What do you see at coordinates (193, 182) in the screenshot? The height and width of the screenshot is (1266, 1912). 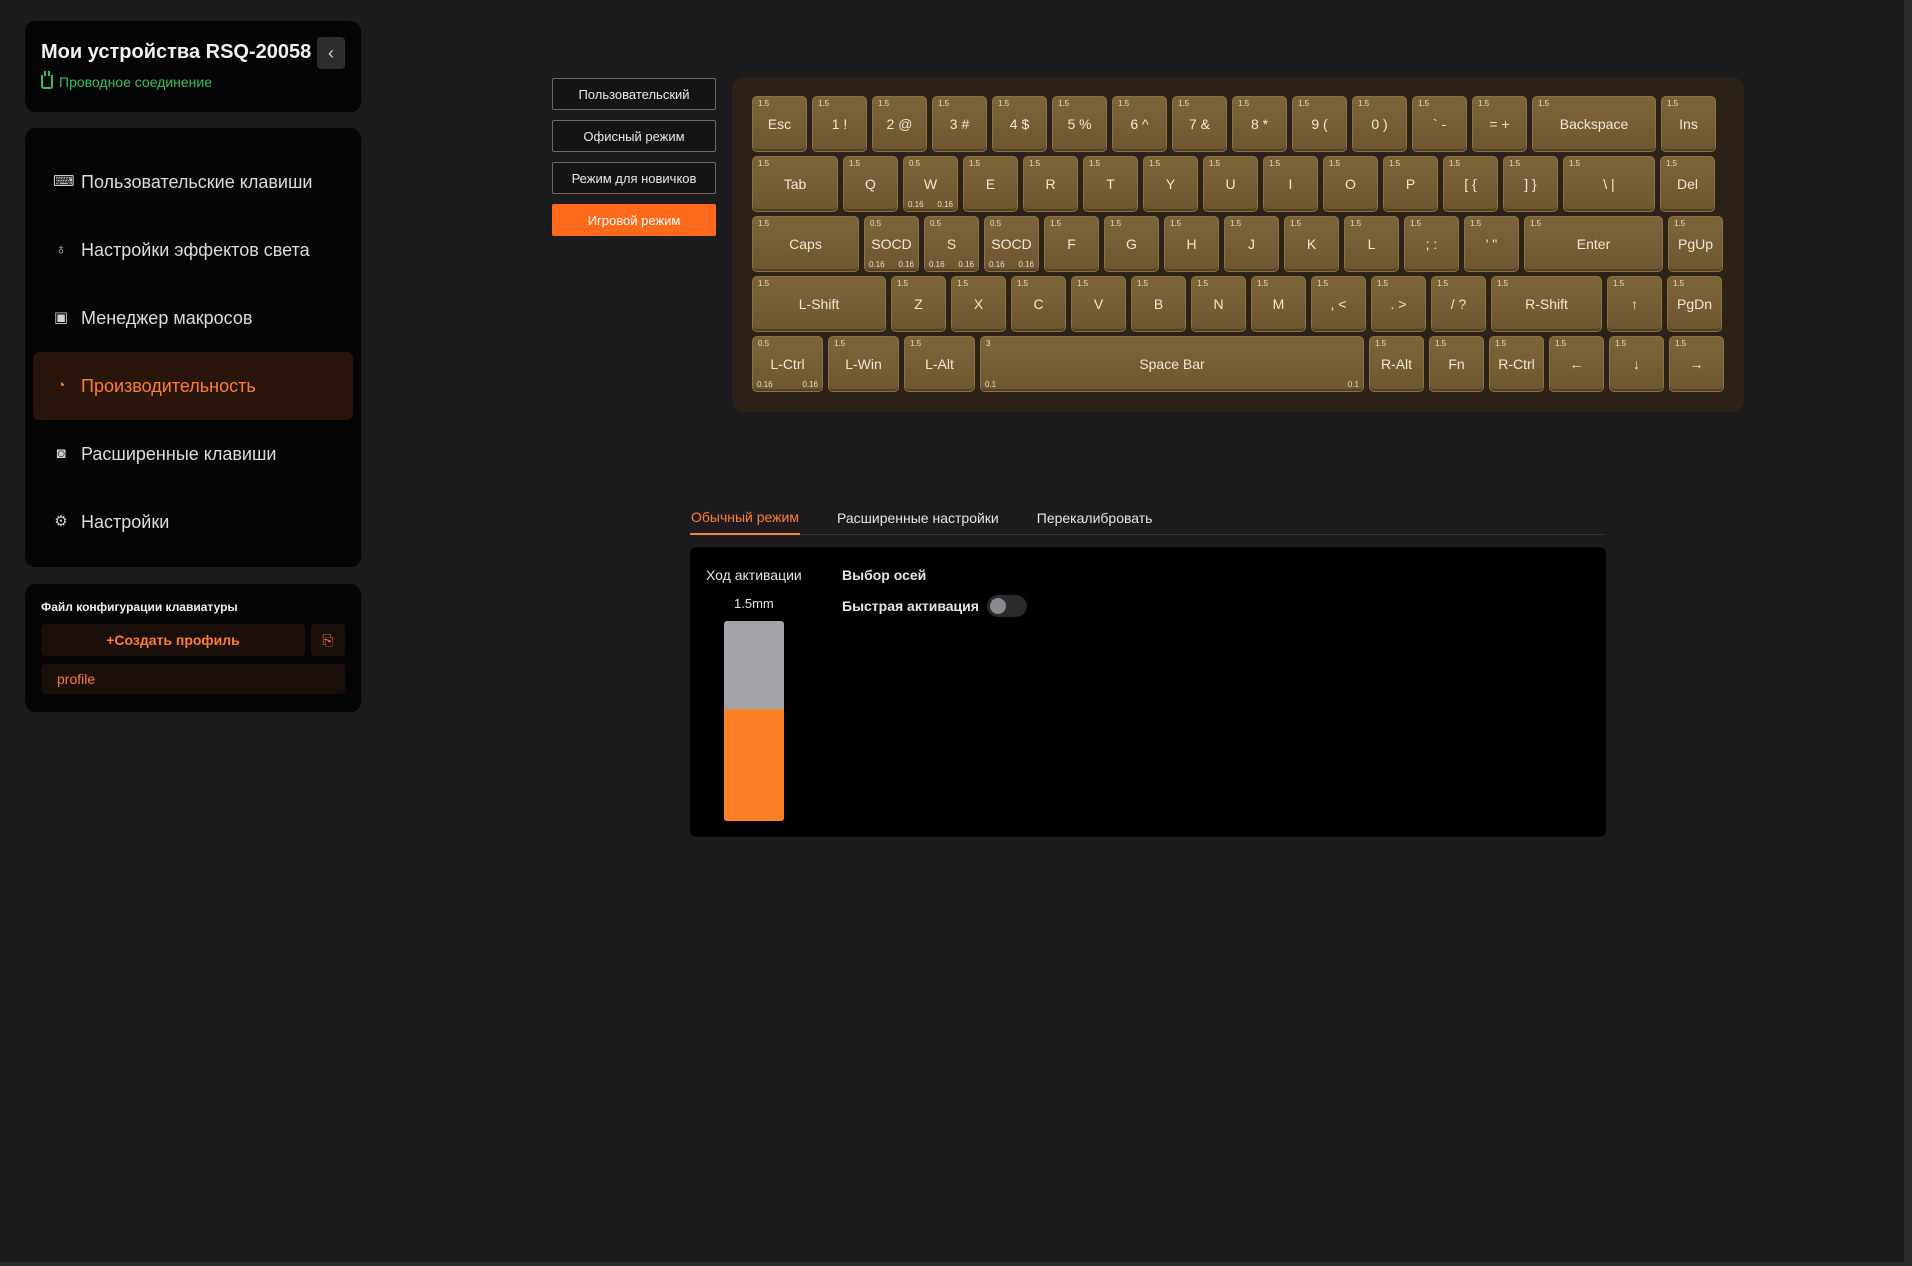 I see `sidebar-item-custom-keys: ⌨ Пользовательские клавиши` at bounding box center [193, 182].